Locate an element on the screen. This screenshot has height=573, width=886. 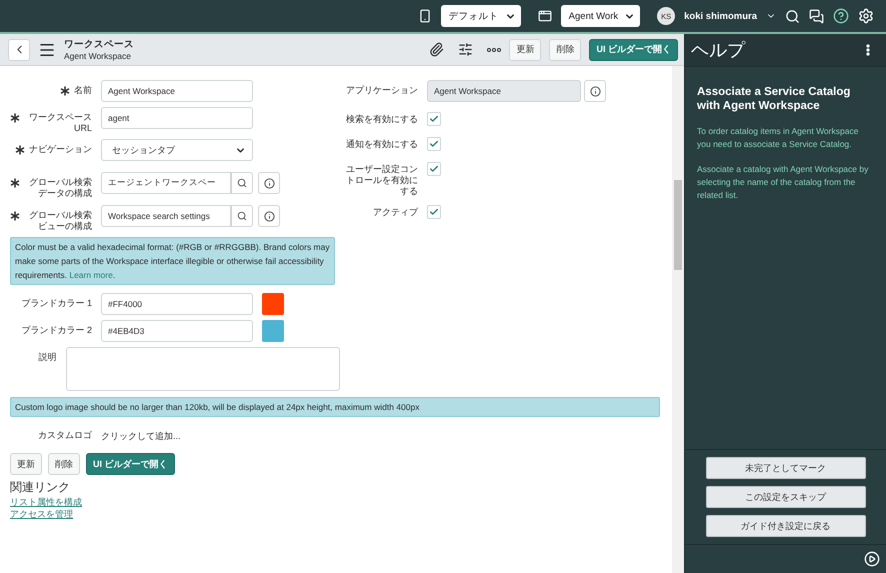
logo-size-message: Custom logo image should be no larger than 120kb, will be displayed at 24px height, maximum width 400px is located at coordinates (335, 407).